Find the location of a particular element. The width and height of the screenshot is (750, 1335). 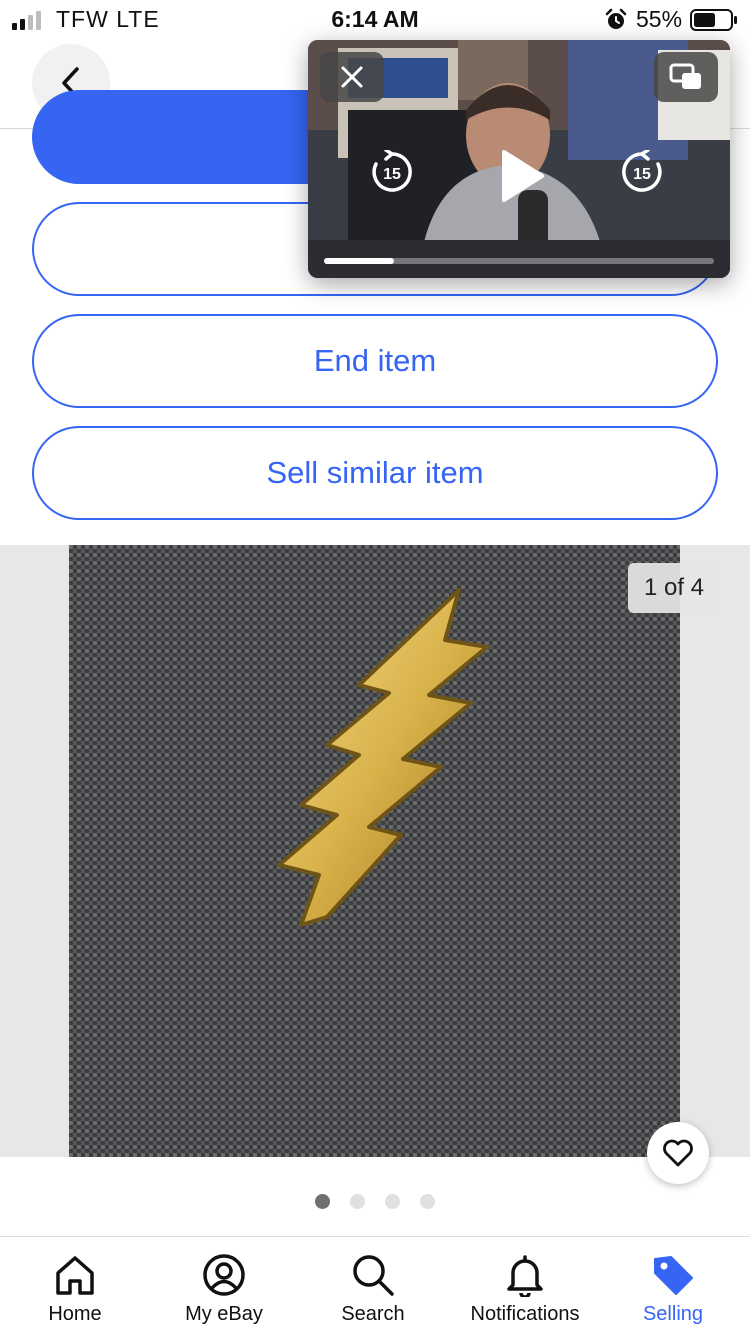

sell-similar-item-button: Sell similar item is located at coordinates (375, 473).